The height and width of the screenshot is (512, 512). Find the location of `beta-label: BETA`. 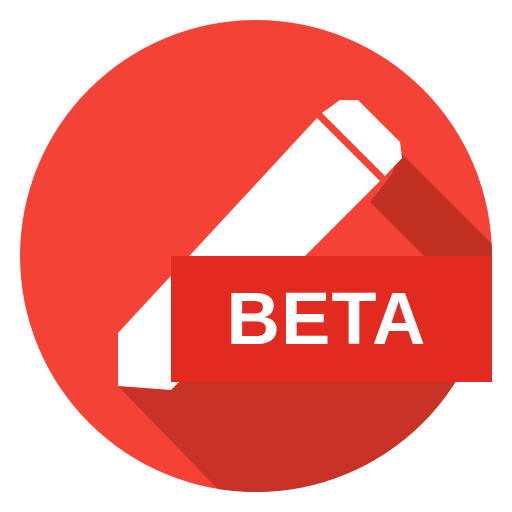

beta-label: BETA is located at coordinates (326, 318).